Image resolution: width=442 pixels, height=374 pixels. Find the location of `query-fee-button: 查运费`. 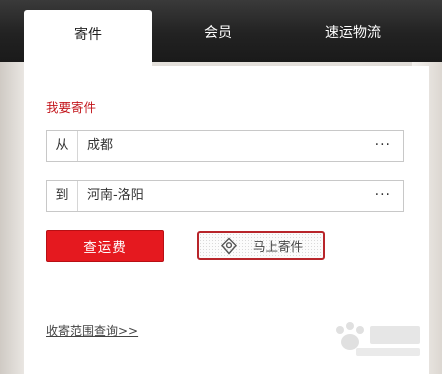

query-fee-button: 查运费 is located at coordinates (105, 246).